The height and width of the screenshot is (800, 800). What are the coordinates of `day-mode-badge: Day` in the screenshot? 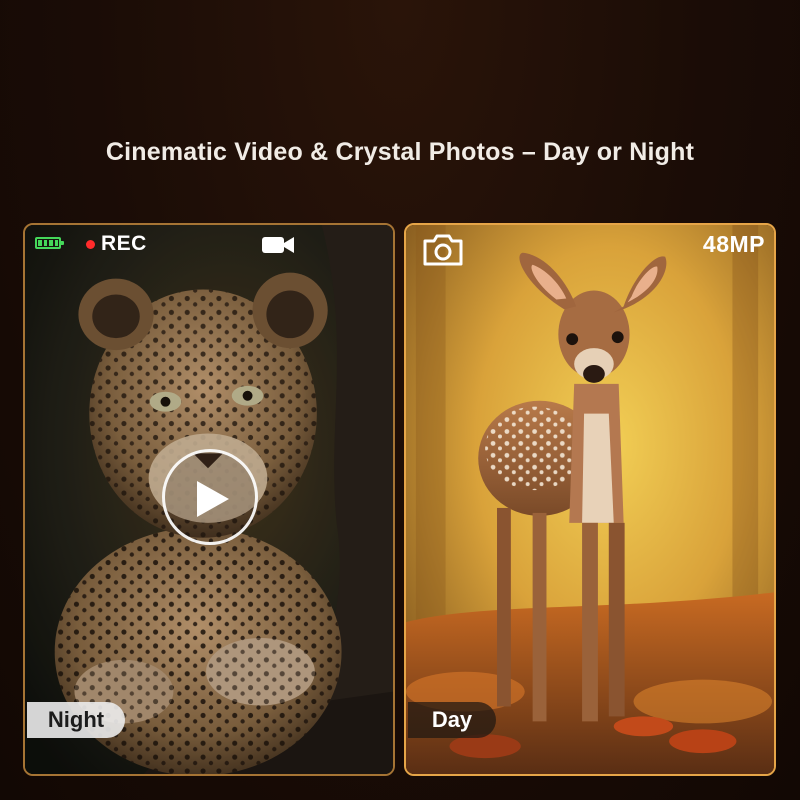 It's located at (452, 720).